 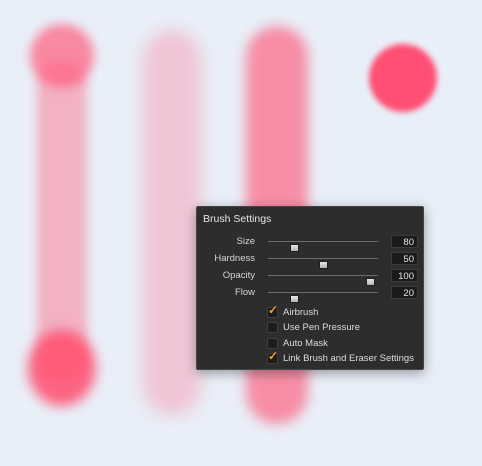 I want to click on slider-row-size: Size 80, so click(x=311, y=243).